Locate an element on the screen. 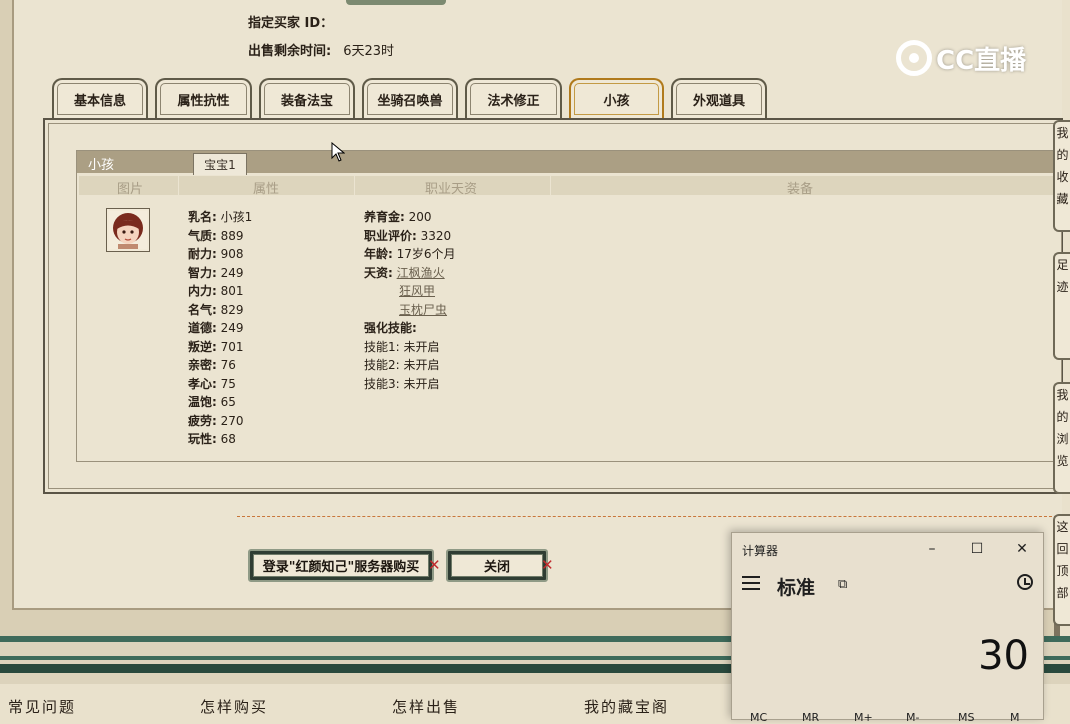  side-note-footprint: 足迹 is located at coordinates (1061, 306).